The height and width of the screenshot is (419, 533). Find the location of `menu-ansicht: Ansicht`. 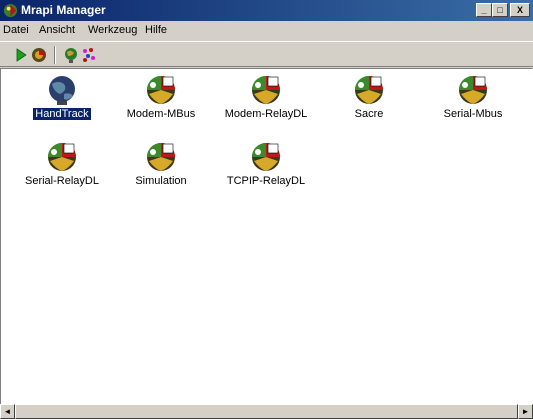

menu-ansicht: Ansicht is located at coordinates (57, 30).